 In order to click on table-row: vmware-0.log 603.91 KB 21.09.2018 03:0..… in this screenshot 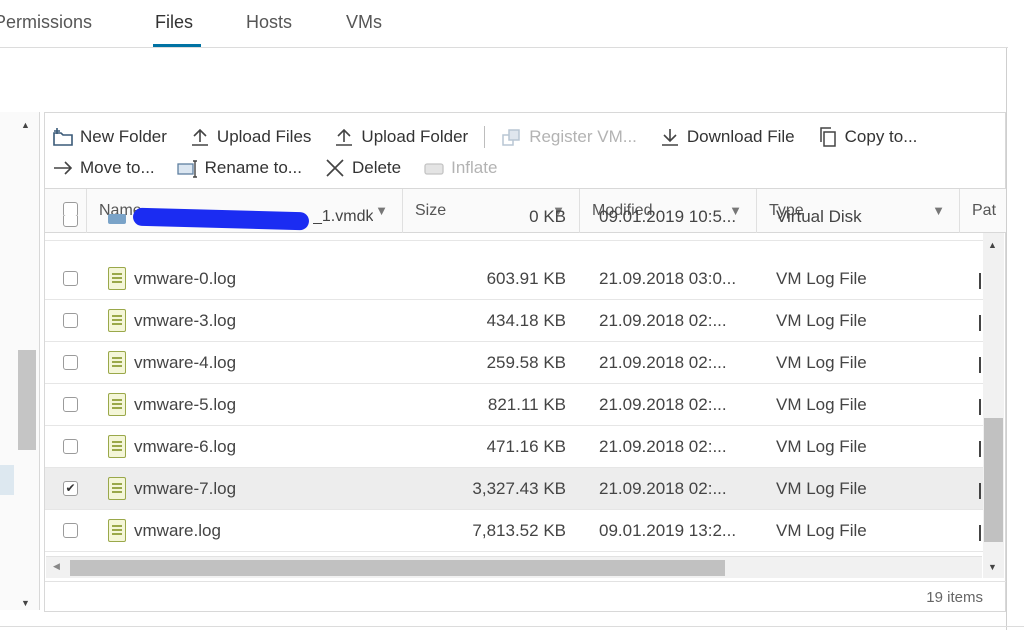, I will do `click(514, 279)`.